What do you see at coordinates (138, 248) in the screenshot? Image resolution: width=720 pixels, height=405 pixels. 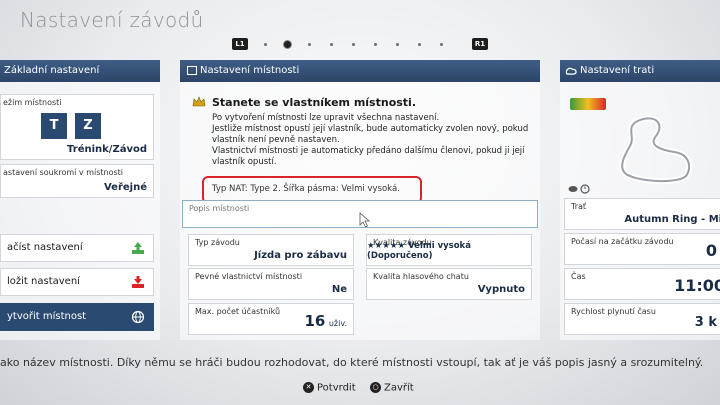 I see `upload-icon` at bounding box center [138, 248].